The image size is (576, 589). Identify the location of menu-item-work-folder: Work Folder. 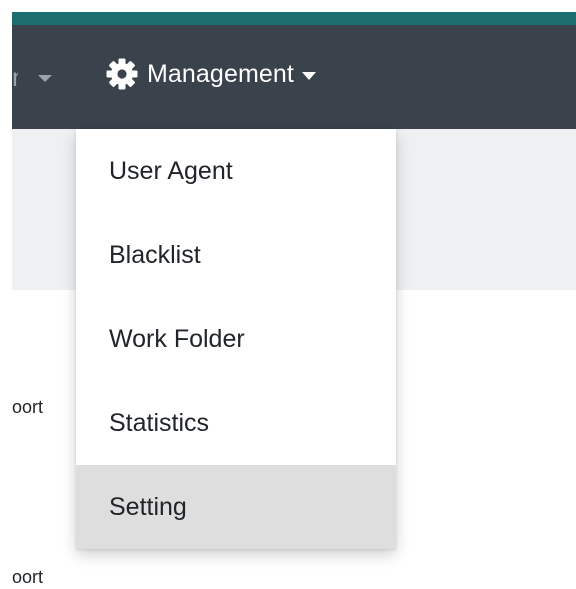
(236, 339).